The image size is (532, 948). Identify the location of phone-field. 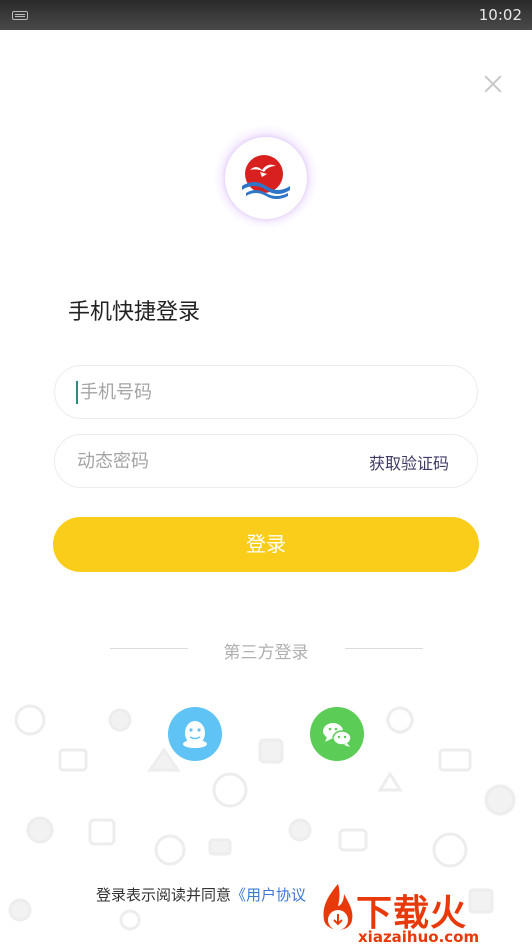
(266, 392).